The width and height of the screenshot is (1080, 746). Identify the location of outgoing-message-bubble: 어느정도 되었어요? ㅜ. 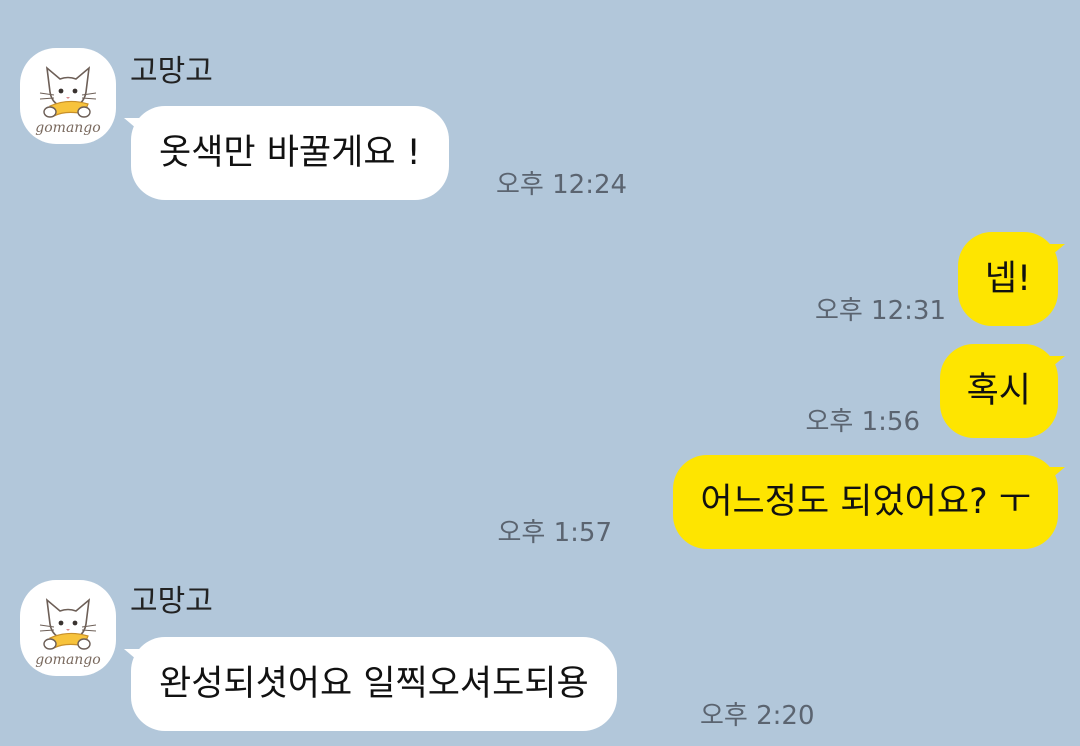
(865, 502).